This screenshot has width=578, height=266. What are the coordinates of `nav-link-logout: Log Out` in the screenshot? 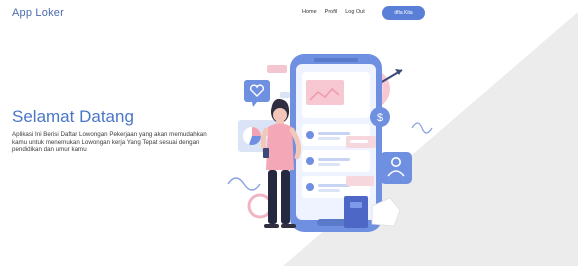 It's located at (355, 12).